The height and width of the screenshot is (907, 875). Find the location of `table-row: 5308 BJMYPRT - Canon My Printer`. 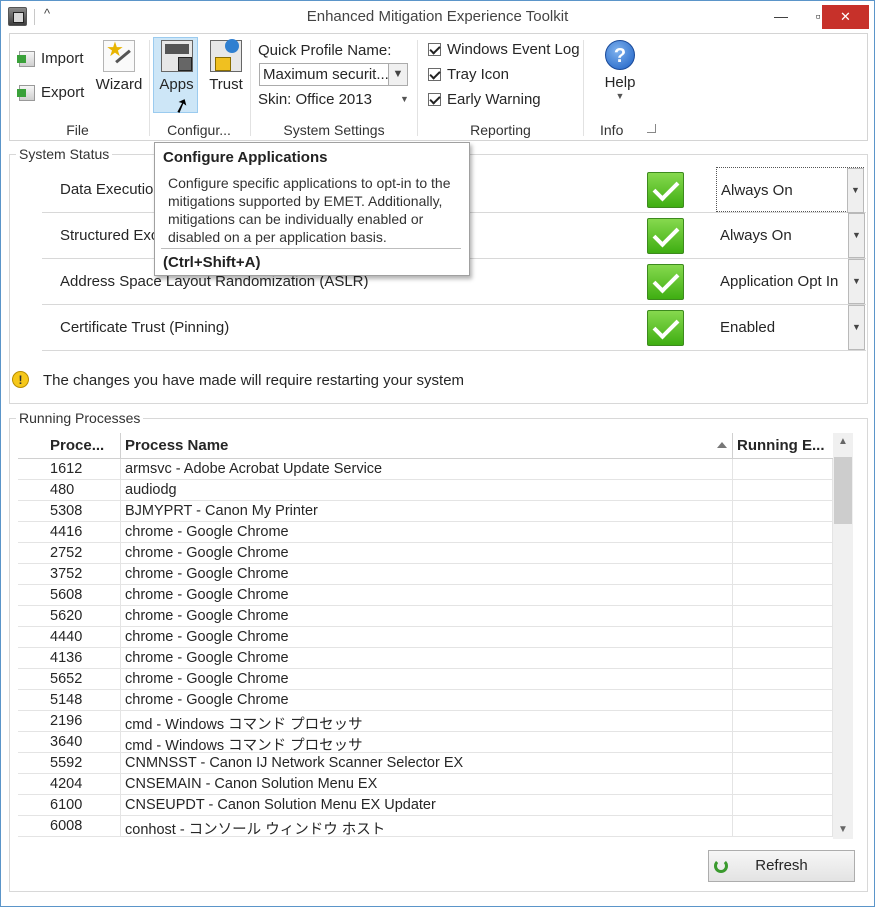

table-row: 5308 BJMYPRT - Canon My Printer is located at coordinates (425, 511).